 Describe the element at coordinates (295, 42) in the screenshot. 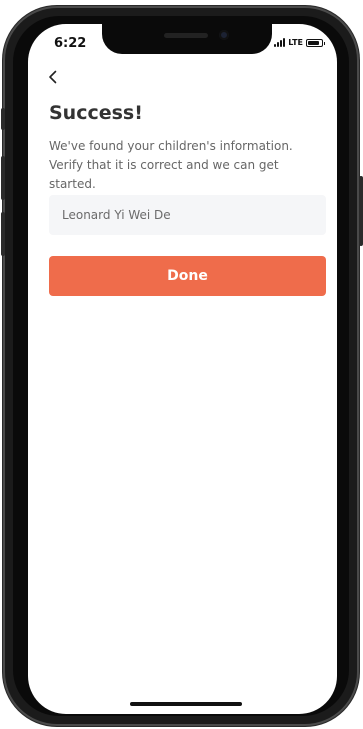

I see `network-type: LTE` at that location.